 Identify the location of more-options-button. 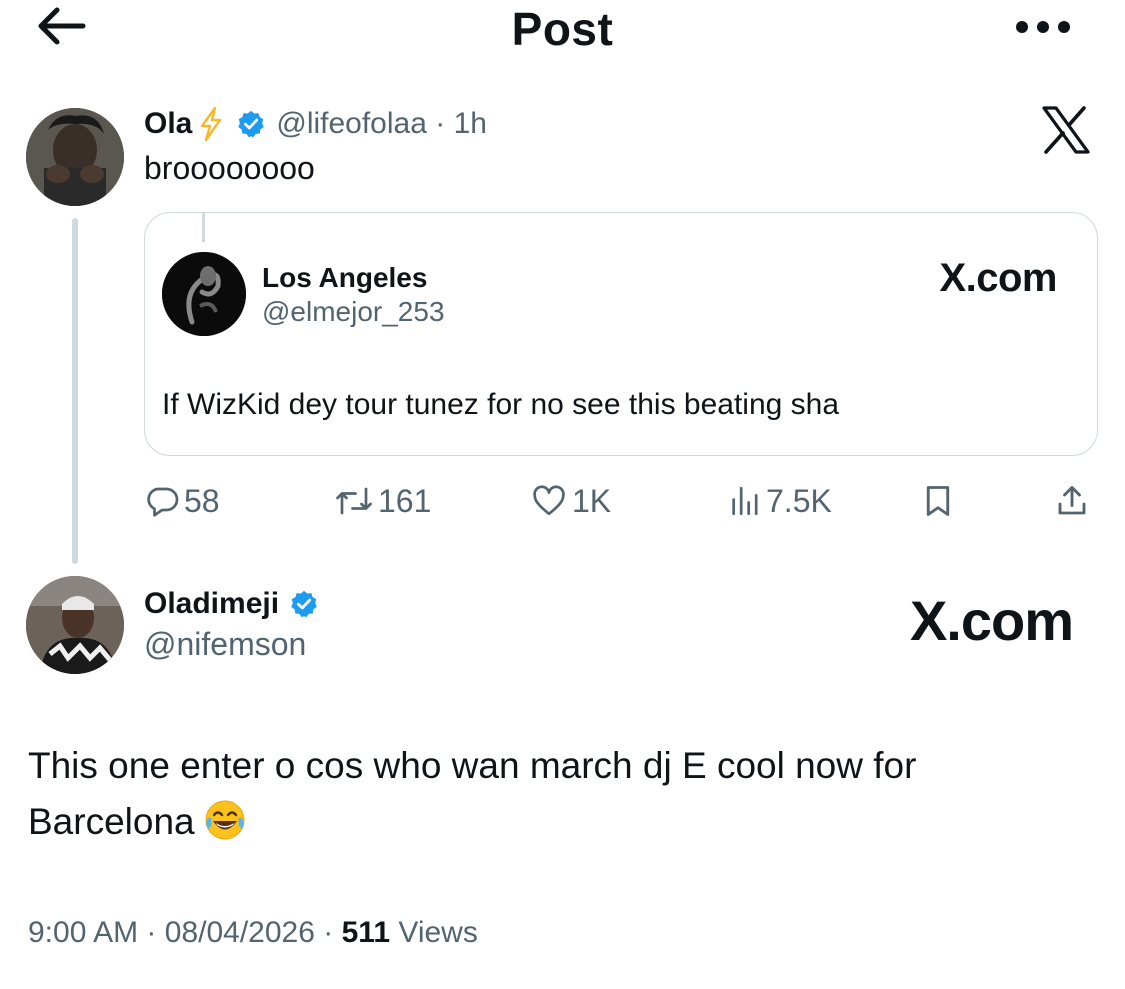
(1043, 27).